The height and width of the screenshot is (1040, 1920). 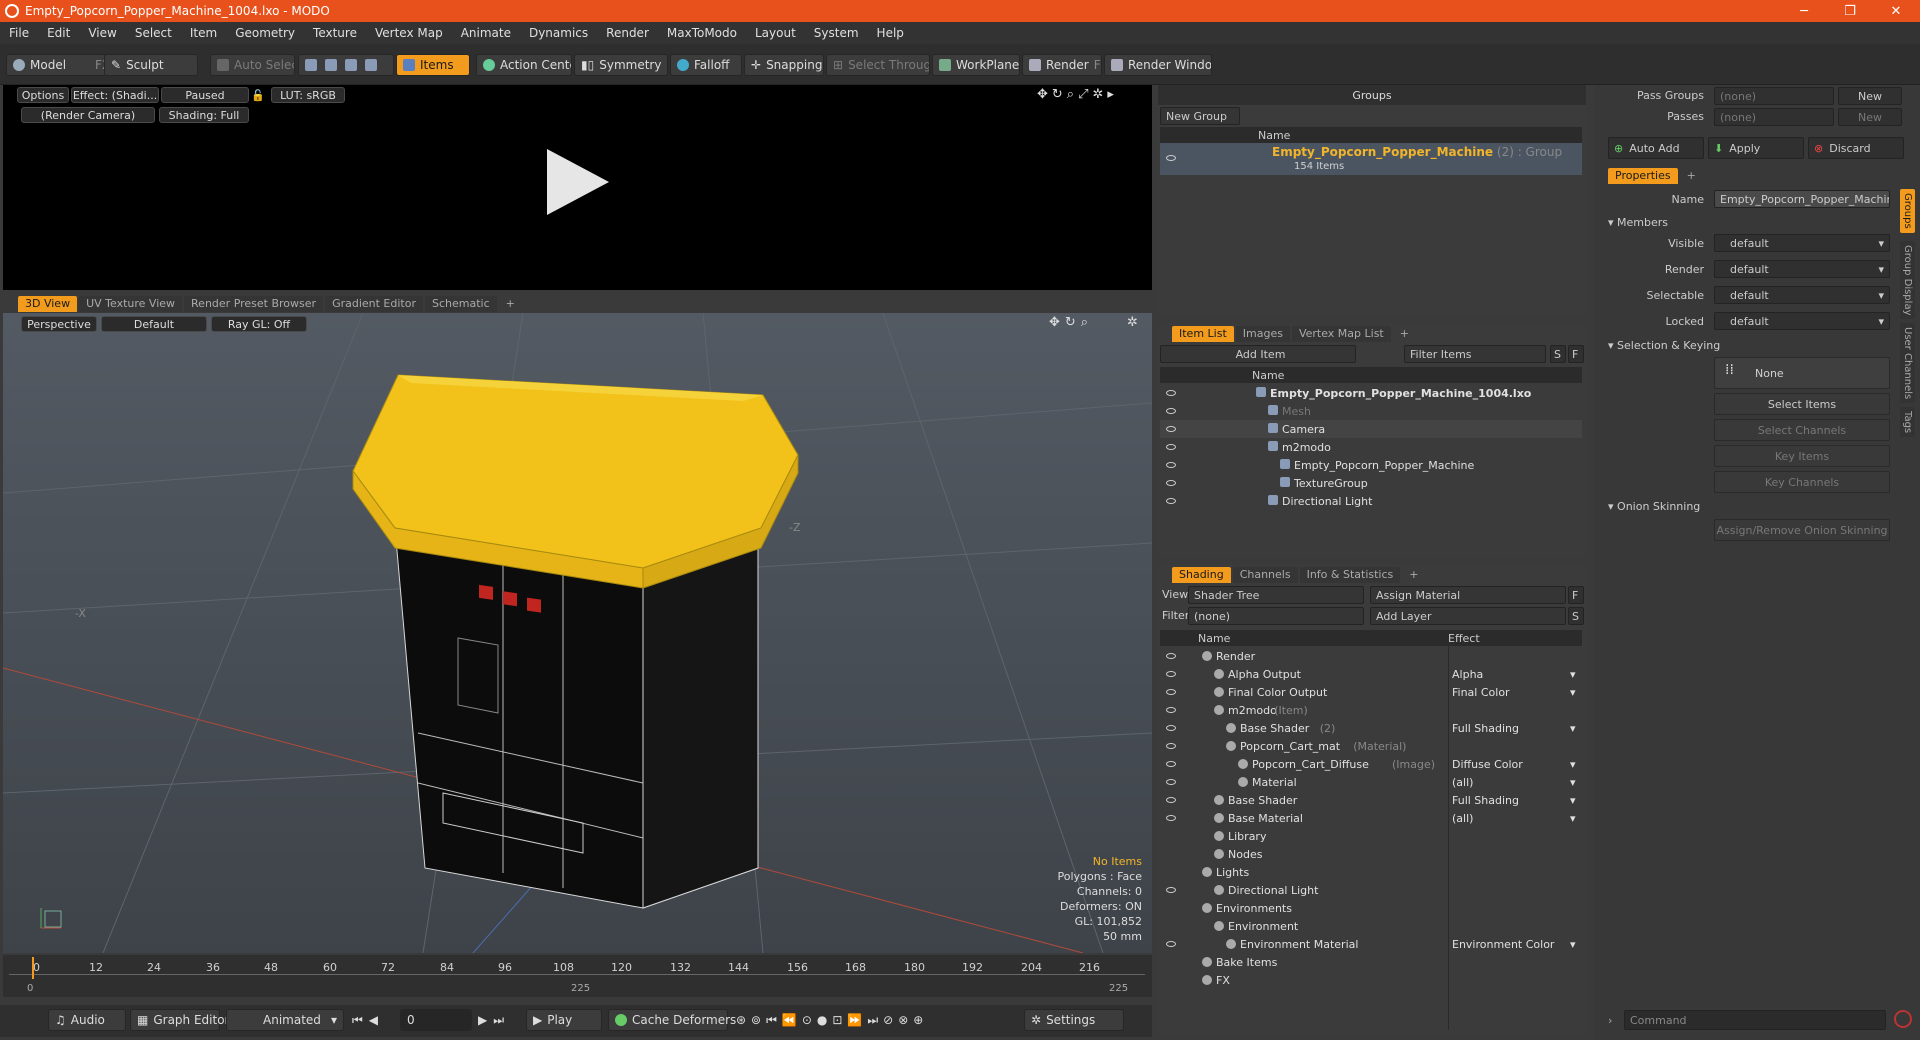 I want to click on tab-item-list: Item List, so click(x=1203, y=334).